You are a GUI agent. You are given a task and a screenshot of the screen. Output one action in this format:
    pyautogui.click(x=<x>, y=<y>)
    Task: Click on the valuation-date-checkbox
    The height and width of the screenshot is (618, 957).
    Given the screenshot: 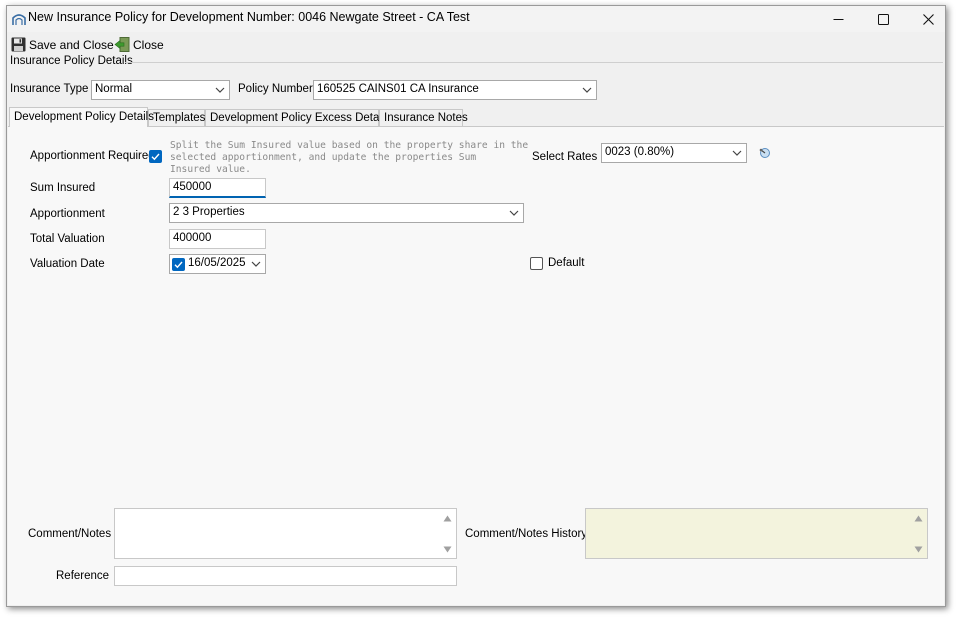 What is the action you would take?
    pyautogui.click(x=178, y=264)
    